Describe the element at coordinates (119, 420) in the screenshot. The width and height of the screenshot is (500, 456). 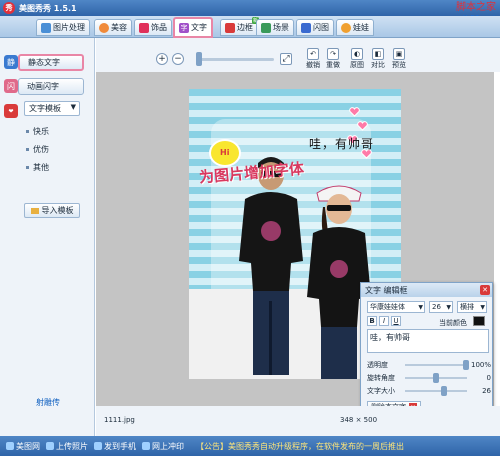
I see `status-filename: 1111.jpg` at that location.